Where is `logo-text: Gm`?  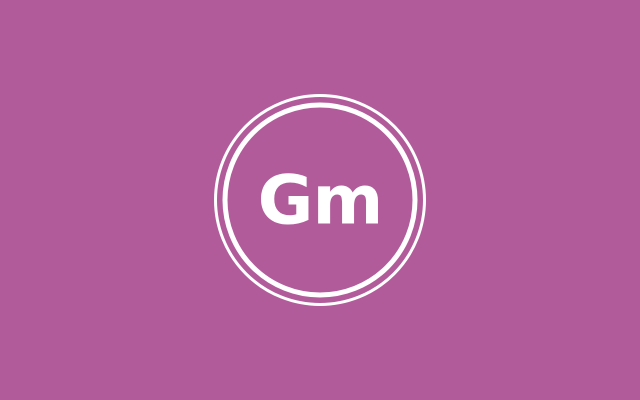 logo-text: Gm is located at coordinates (320, 201).